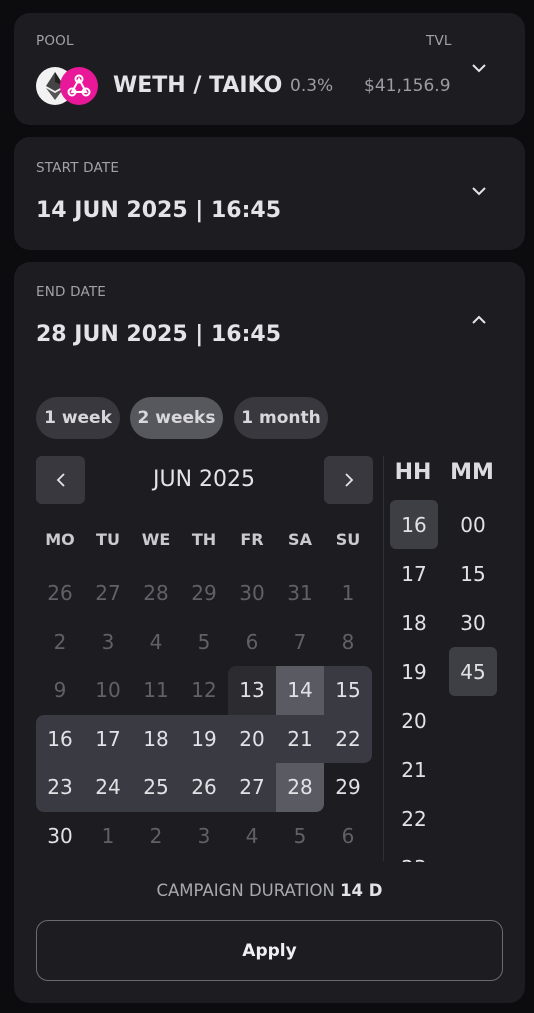 The width and height of the screenshot is (534, 1013). I want to click on token-pair-icons, so click(67, 86).